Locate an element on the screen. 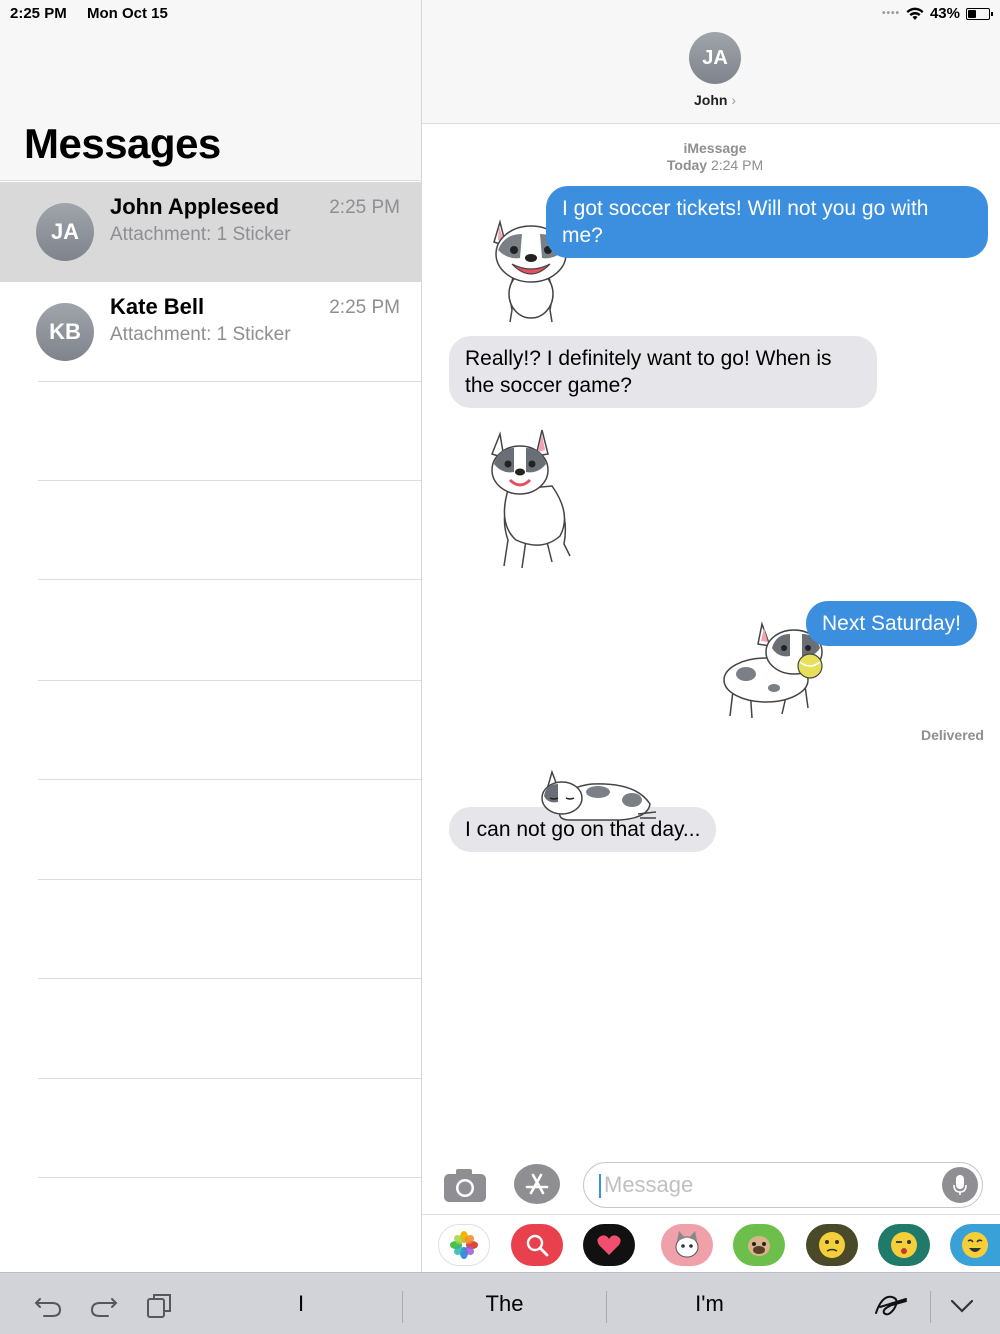 This screenshot has height=1334, width=1000. mic-glyph-icon is located at coordinates (960, 1185).